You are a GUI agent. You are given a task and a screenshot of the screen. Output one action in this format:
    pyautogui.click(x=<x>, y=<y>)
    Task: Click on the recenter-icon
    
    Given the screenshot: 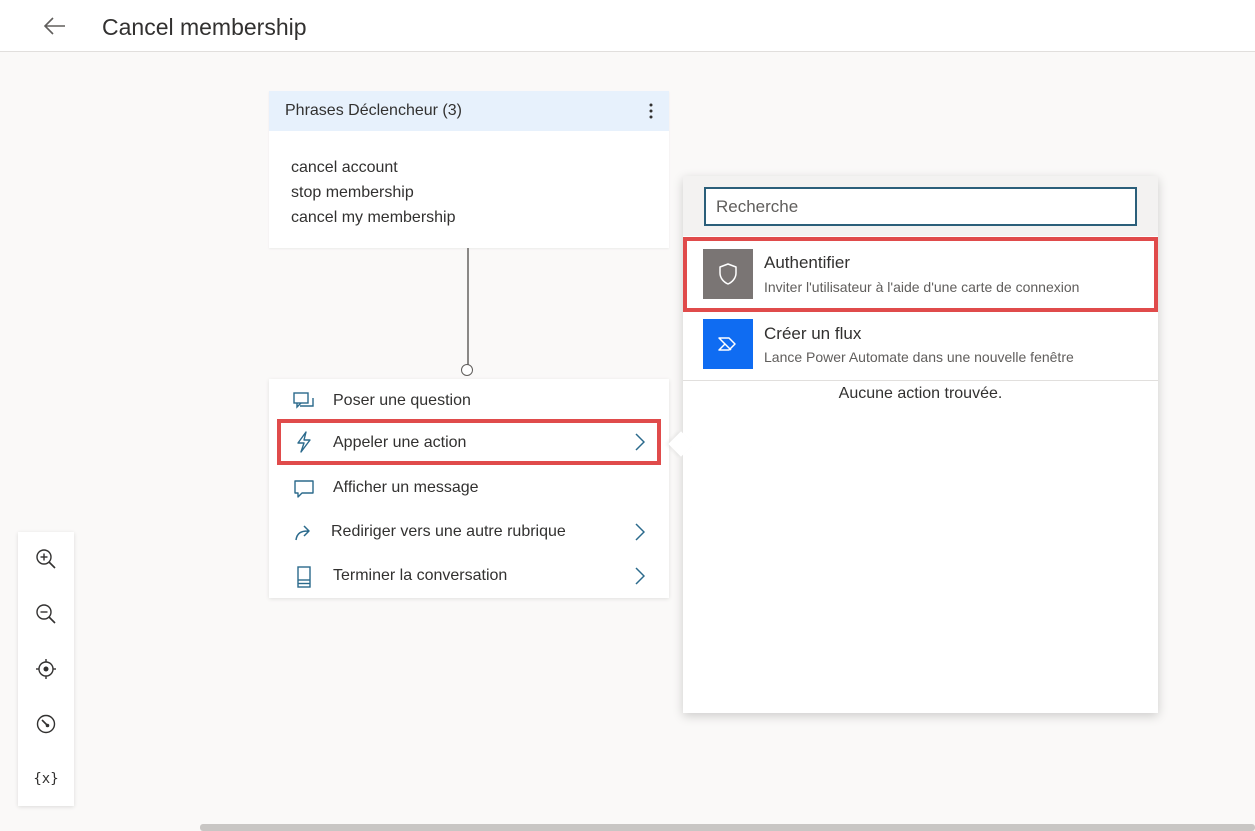 What is the action you would take?
    pyautogui.click(x=46, y=669)
    